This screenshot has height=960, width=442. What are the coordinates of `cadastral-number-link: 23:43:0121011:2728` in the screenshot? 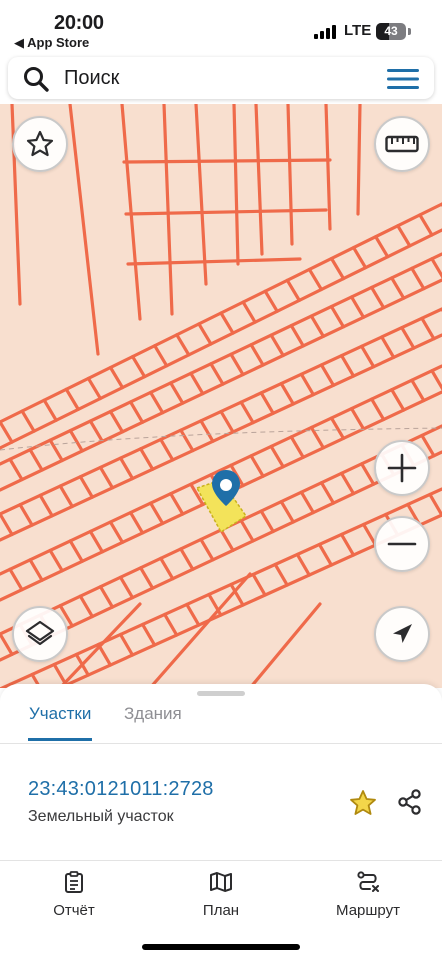 It's located at (121, 789).